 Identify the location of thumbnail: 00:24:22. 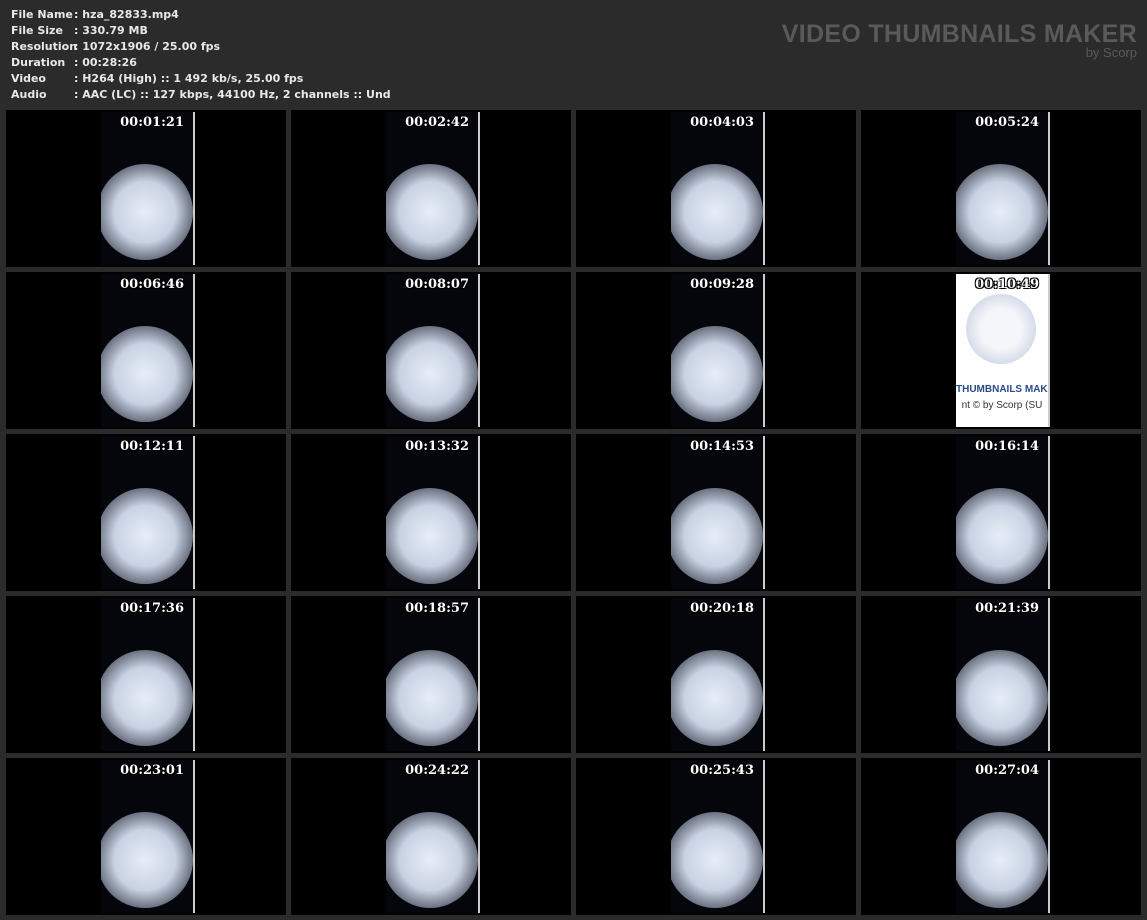
(431, 836).